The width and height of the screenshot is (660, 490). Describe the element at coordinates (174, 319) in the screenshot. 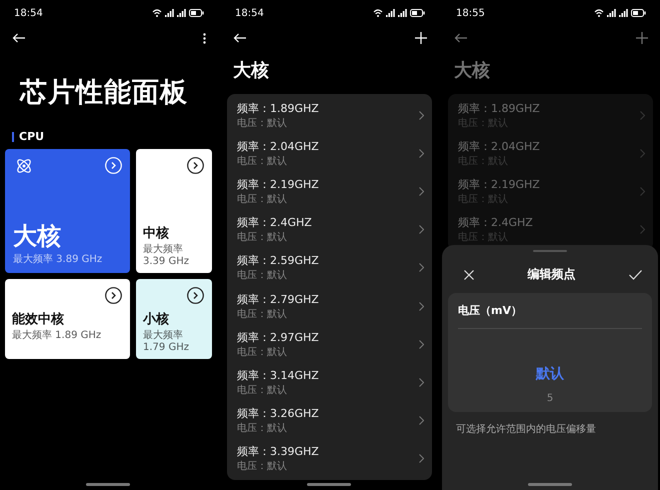

I see `core-card: 小核 最大频率 1.79 GHz` at that location.